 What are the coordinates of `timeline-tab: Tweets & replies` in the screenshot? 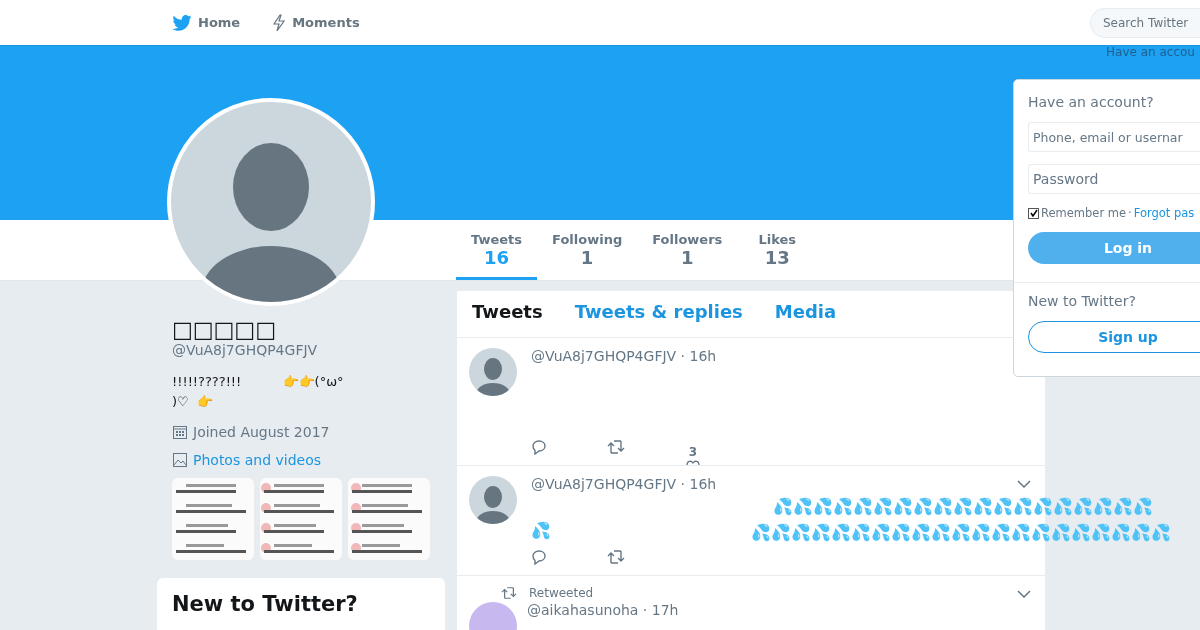 It's located at (658, 319).